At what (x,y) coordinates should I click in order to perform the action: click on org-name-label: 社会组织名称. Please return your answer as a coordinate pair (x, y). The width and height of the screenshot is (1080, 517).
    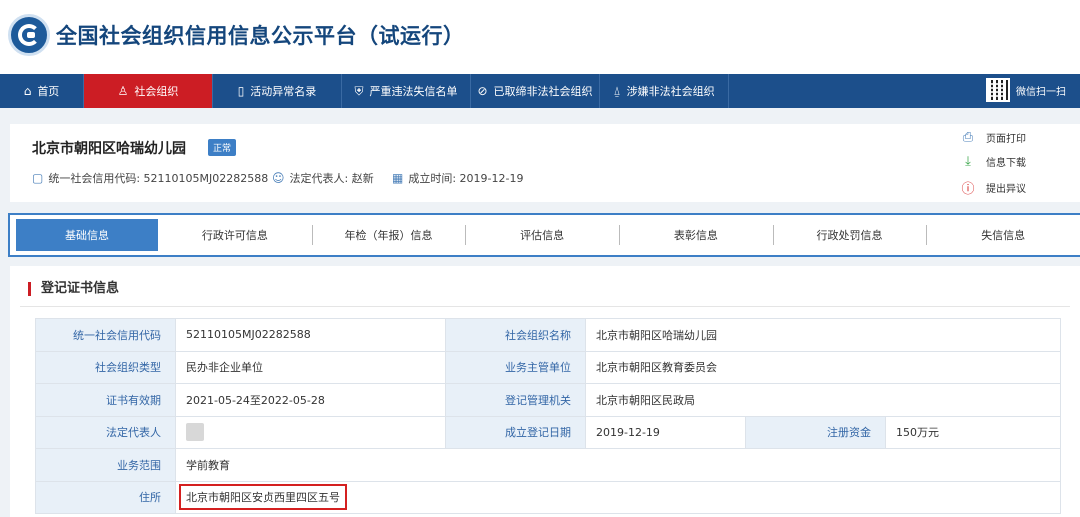
    Looking at the image, I should click on (515, 335).